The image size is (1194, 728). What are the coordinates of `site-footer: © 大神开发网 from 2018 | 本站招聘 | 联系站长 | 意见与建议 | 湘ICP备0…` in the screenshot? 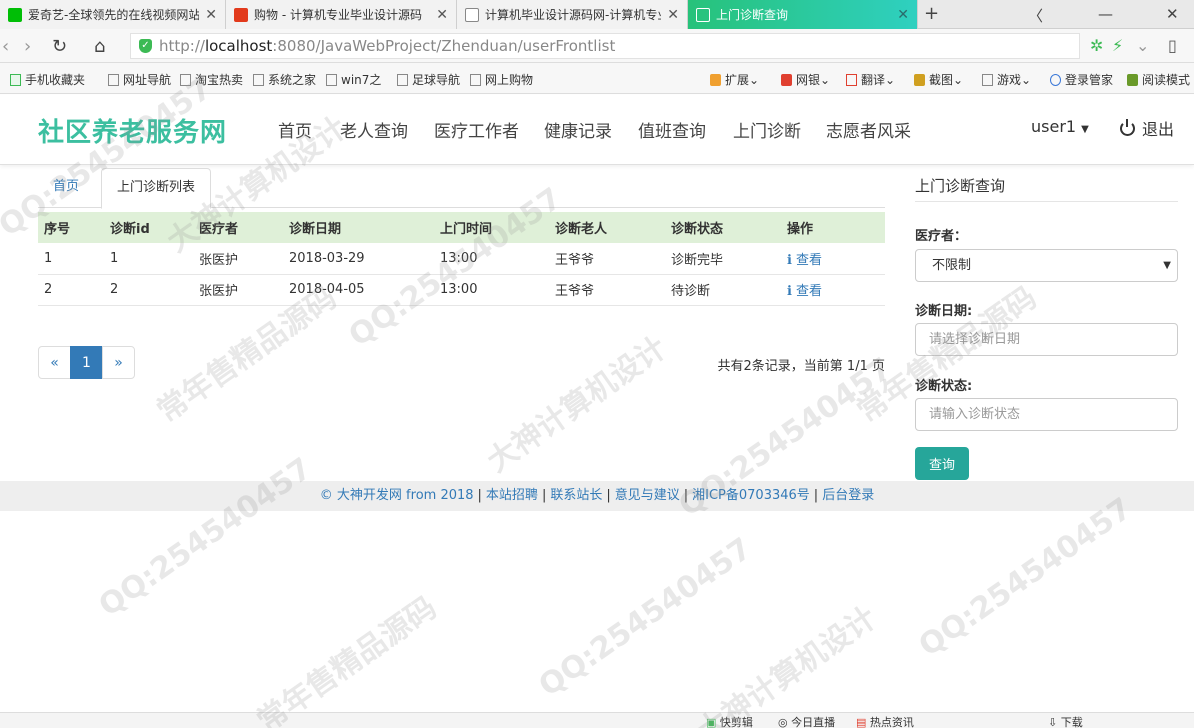 It's located at (597, 496).